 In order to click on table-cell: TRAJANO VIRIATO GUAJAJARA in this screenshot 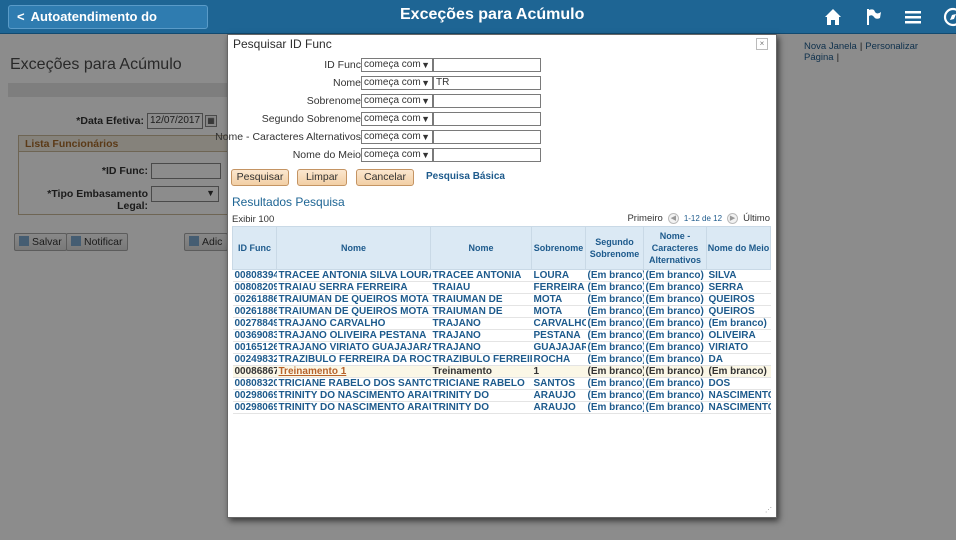, I will do `click(353, 347)`.